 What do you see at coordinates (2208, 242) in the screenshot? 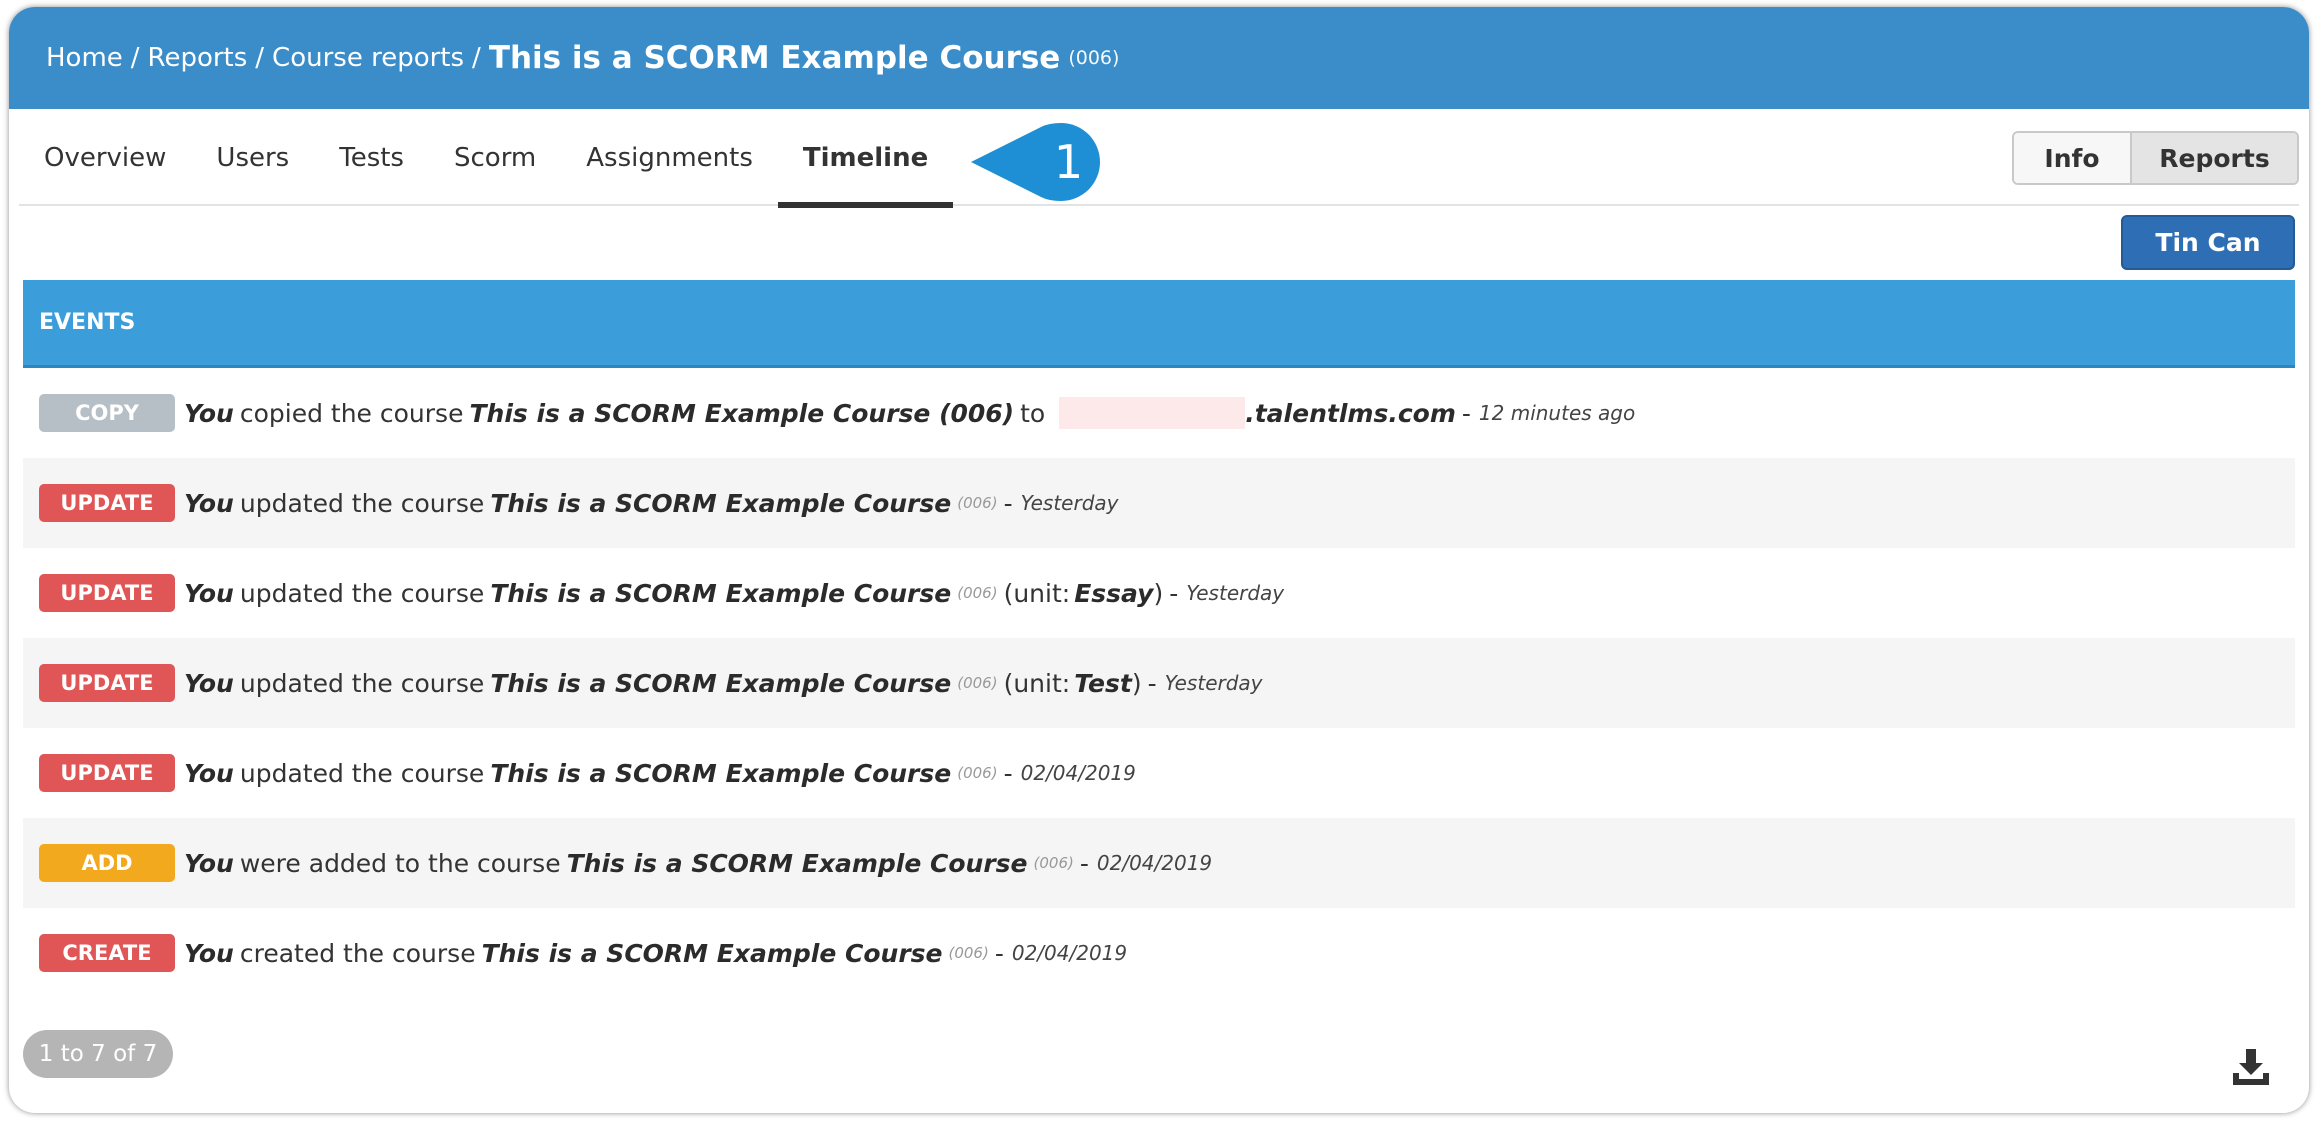
I see `tin-can-button: Tin Can` at bounding box center [2208, 242].